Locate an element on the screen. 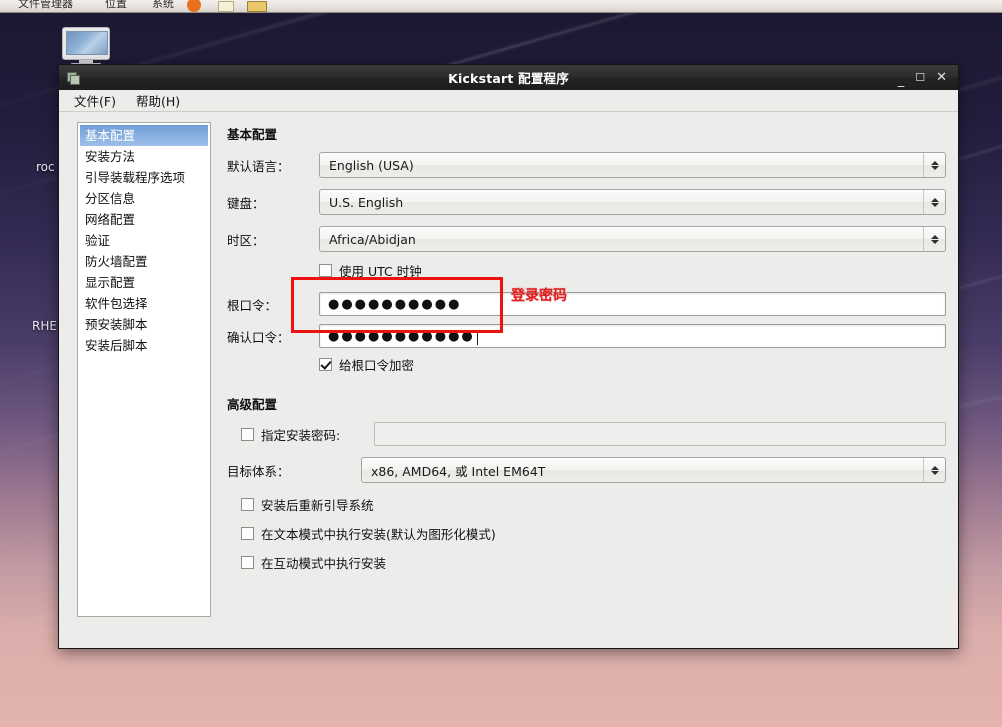 Image resolution: width=1002 pixels, height=727 pixels. monitor-screen is located at coordinates (87, 43).